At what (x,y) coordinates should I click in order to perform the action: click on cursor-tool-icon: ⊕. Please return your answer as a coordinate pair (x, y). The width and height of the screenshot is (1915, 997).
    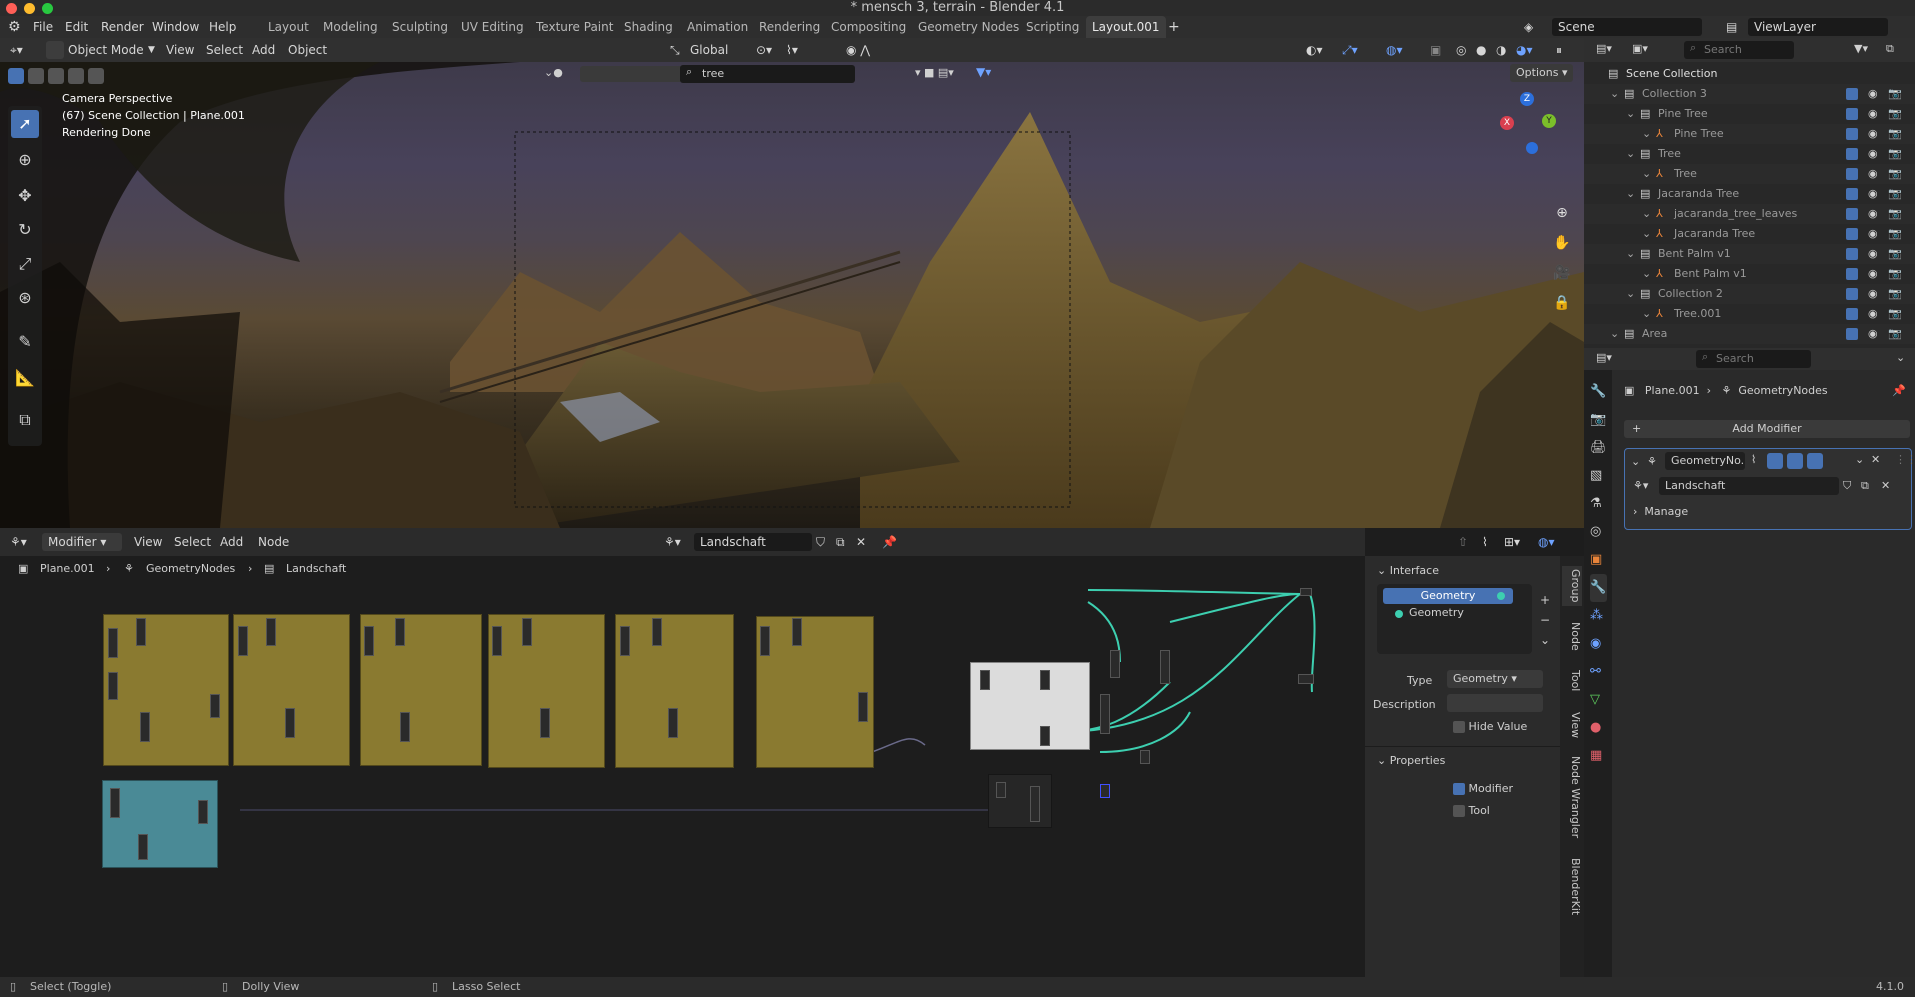
    Looking at the image, I should click on (25, 160).